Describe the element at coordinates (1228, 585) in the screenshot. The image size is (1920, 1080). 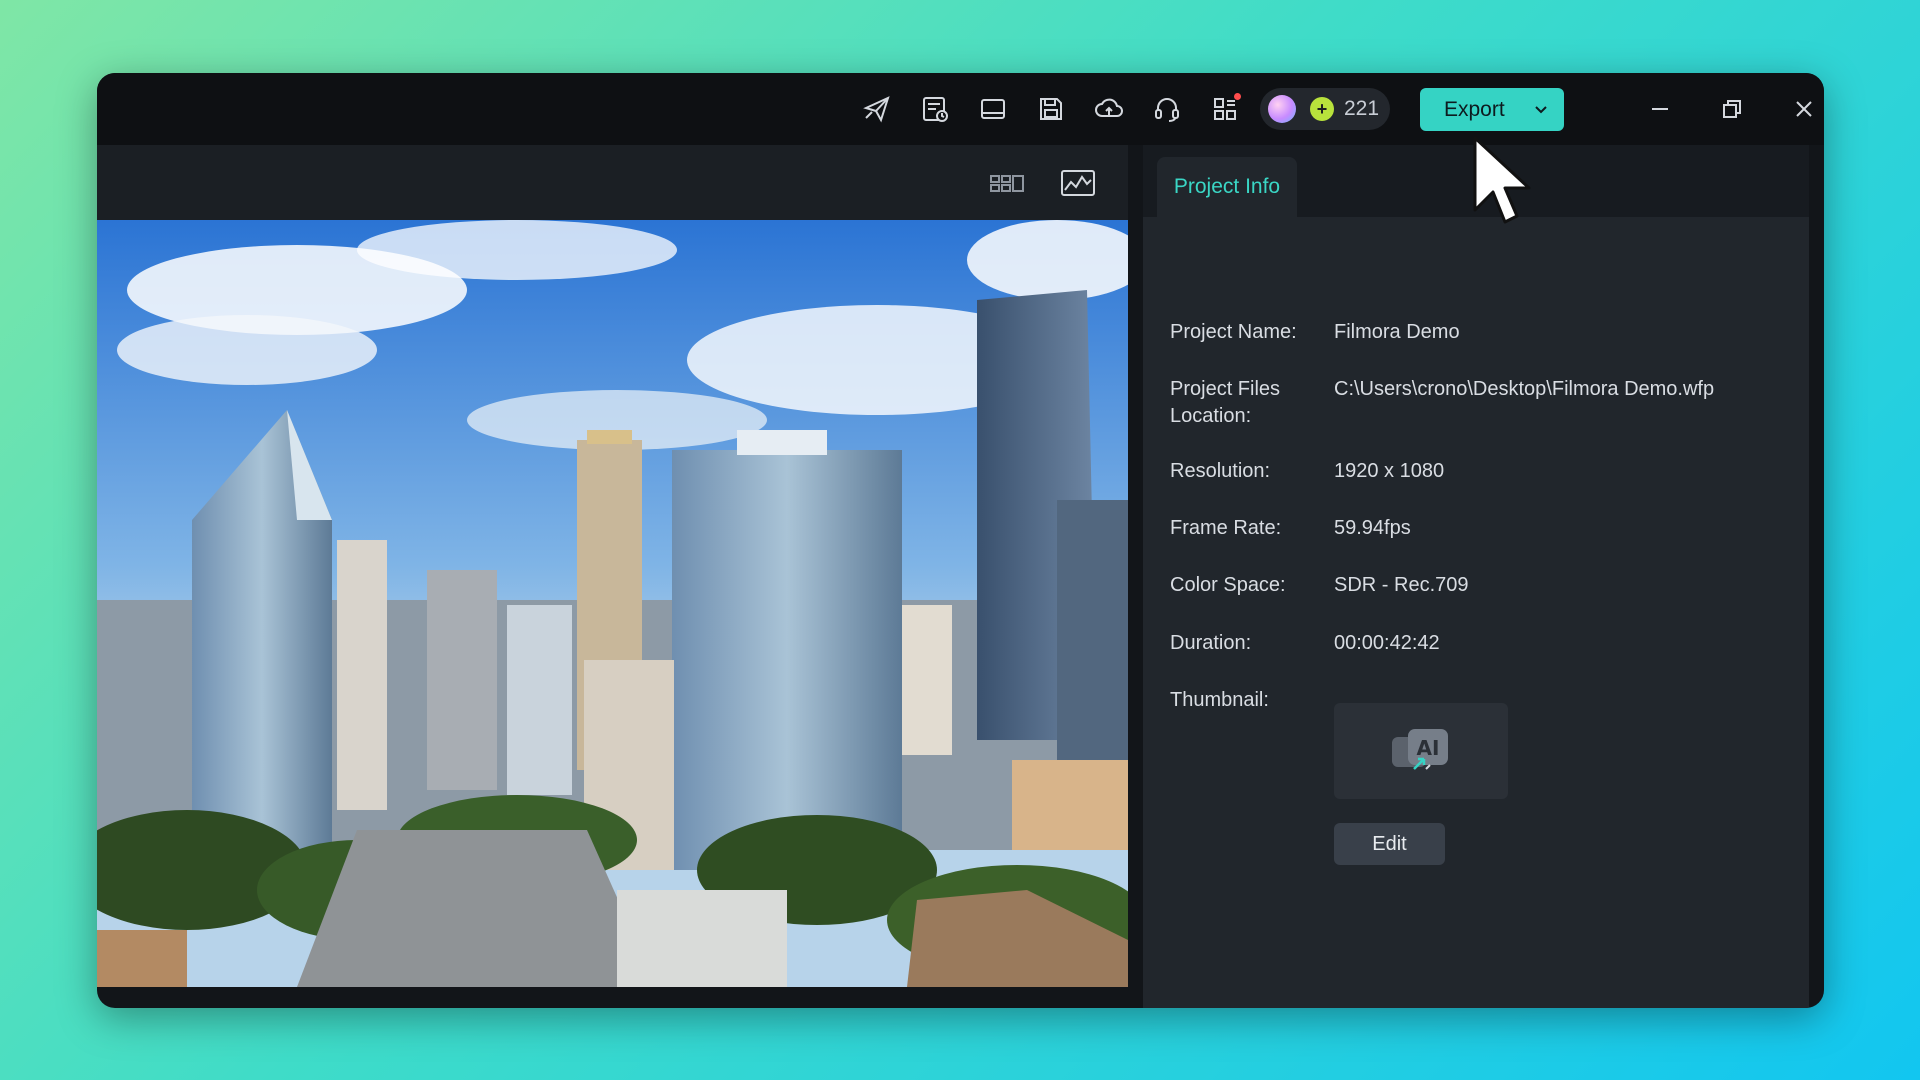
I see `color-space-label: Color Space:` at that location.